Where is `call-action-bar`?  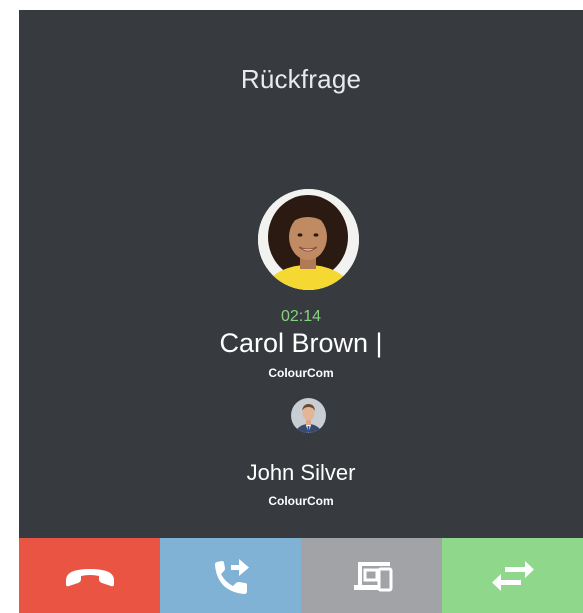
call-action-bar is located at coordinates (301, 575).